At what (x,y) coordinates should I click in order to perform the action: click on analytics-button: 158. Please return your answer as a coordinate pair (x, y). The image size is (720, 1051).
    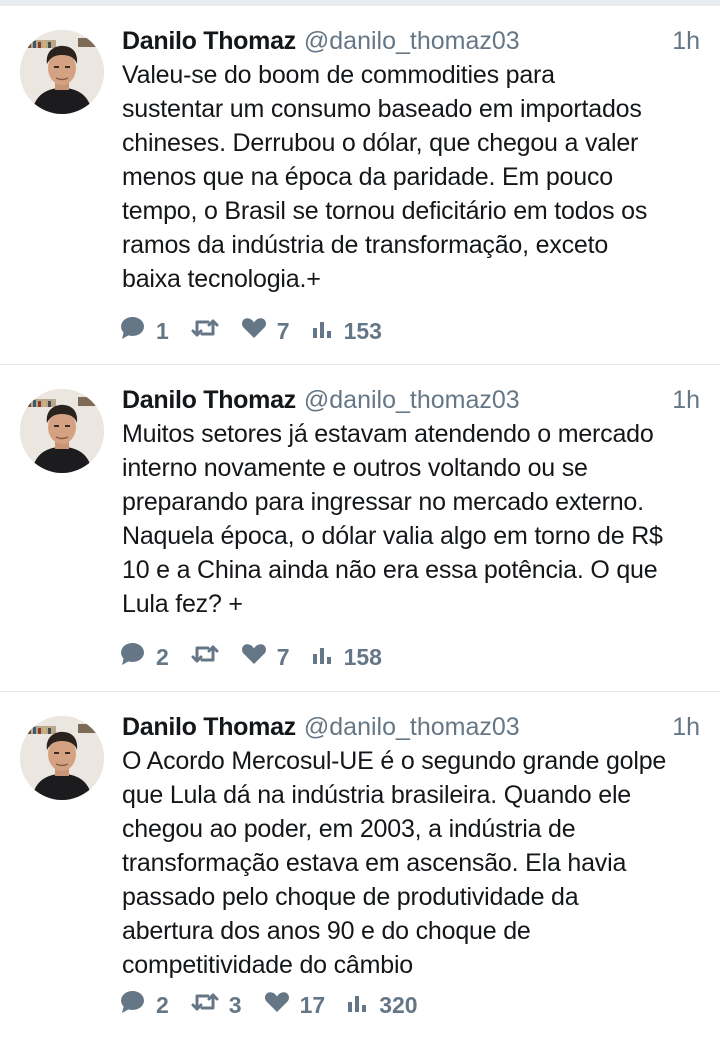
    Looking at the image, I should click on (347, 657).